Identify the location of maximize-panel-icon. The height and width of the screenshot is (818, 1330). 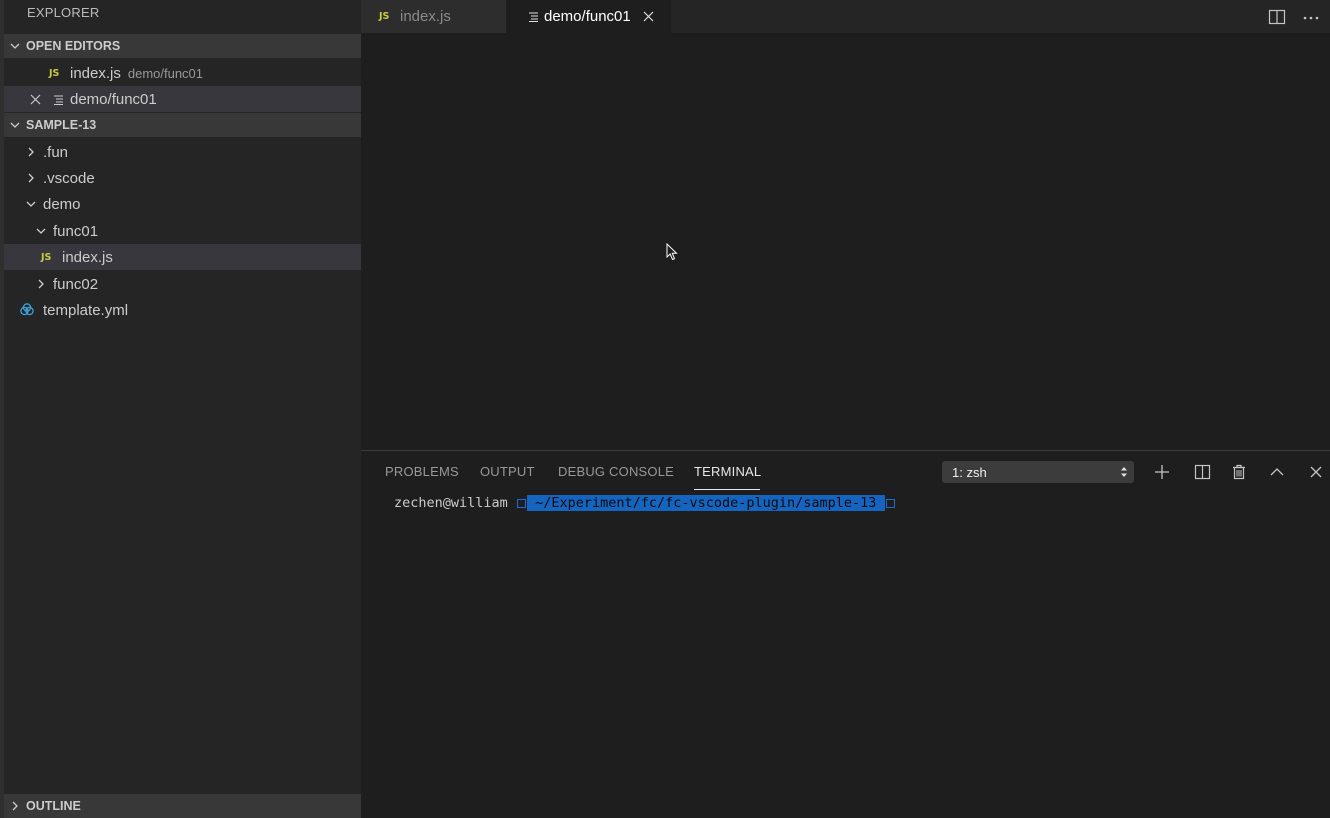
(1277, 472).